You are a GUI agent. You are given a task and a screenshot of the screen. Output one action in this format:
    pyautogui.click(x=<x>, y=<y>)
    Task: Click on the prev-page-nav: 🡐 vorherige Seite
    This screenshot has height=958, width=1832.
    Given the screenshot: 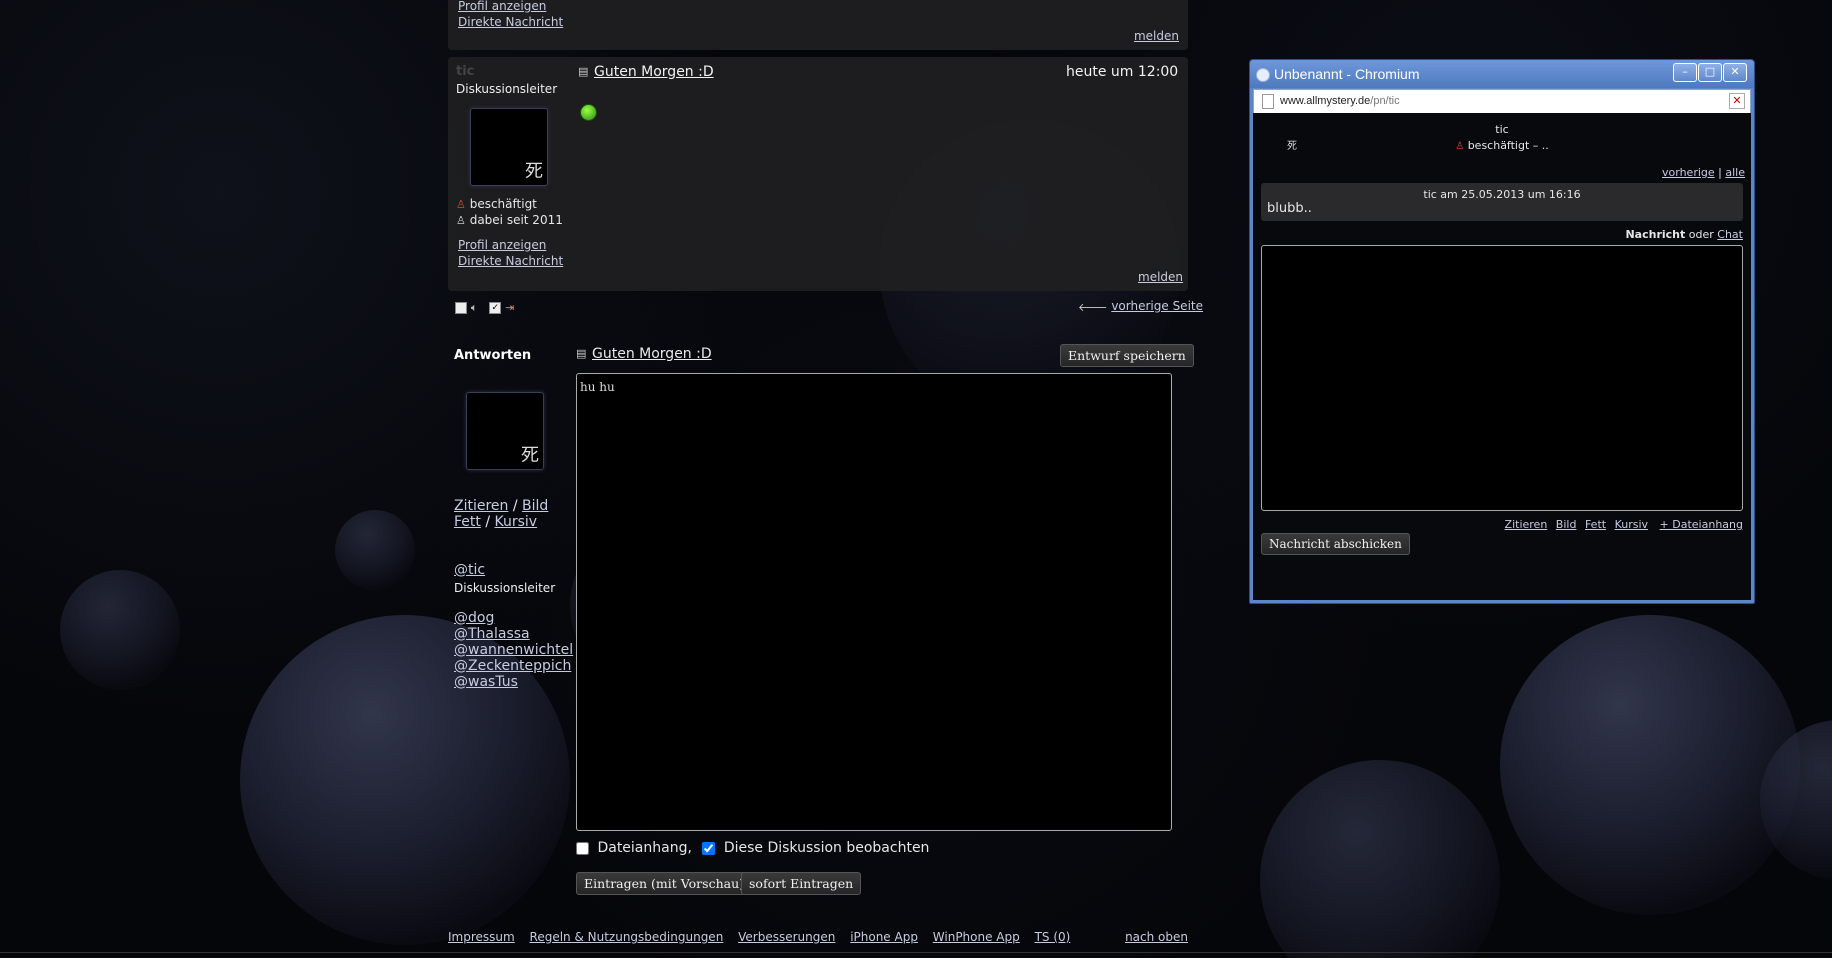 What is the action you would take?
    pyautogui.click(x=1140, y=306)
    